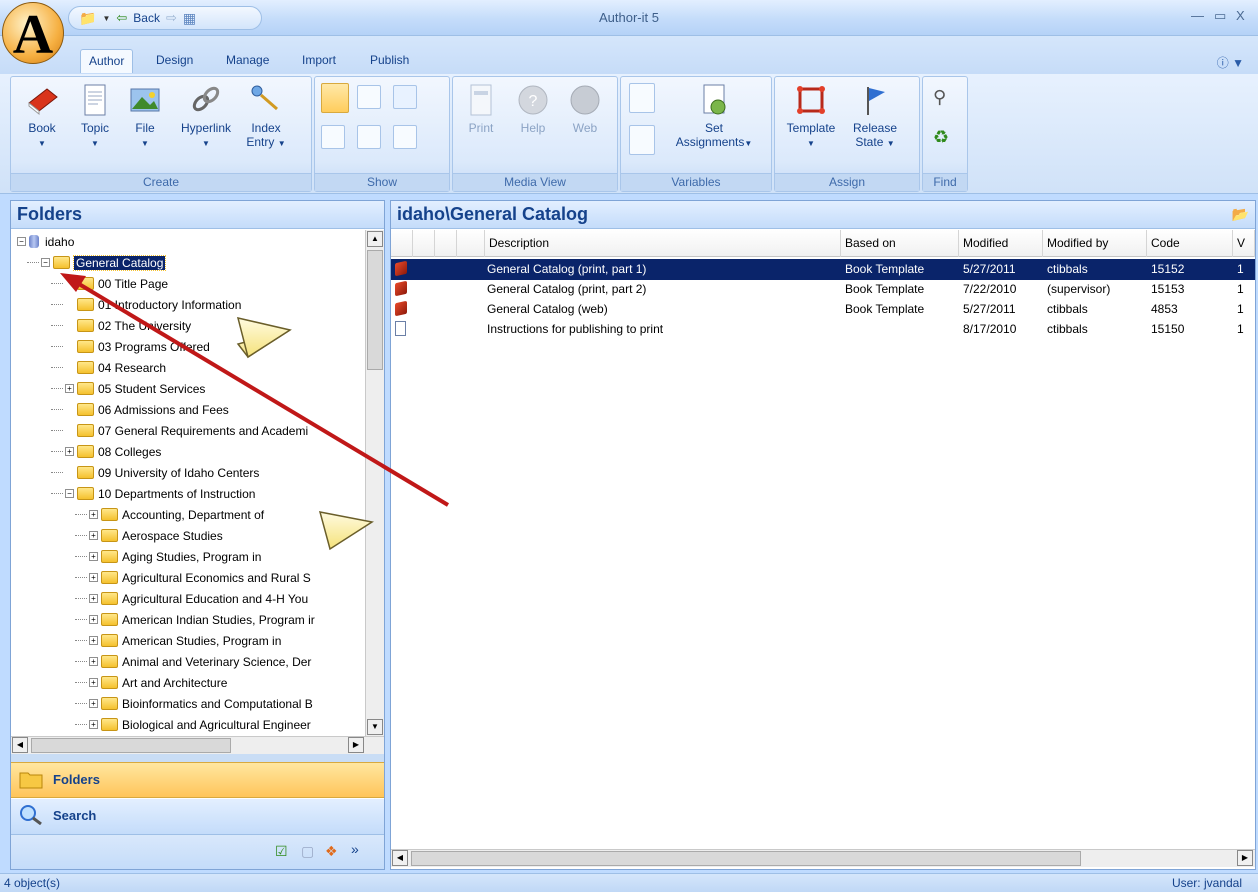 Image resolution: width=1258 pixels, height=892 pixels. I want to click on tree-node: + Agricultural Economics and Rural S, so click(193, 577).